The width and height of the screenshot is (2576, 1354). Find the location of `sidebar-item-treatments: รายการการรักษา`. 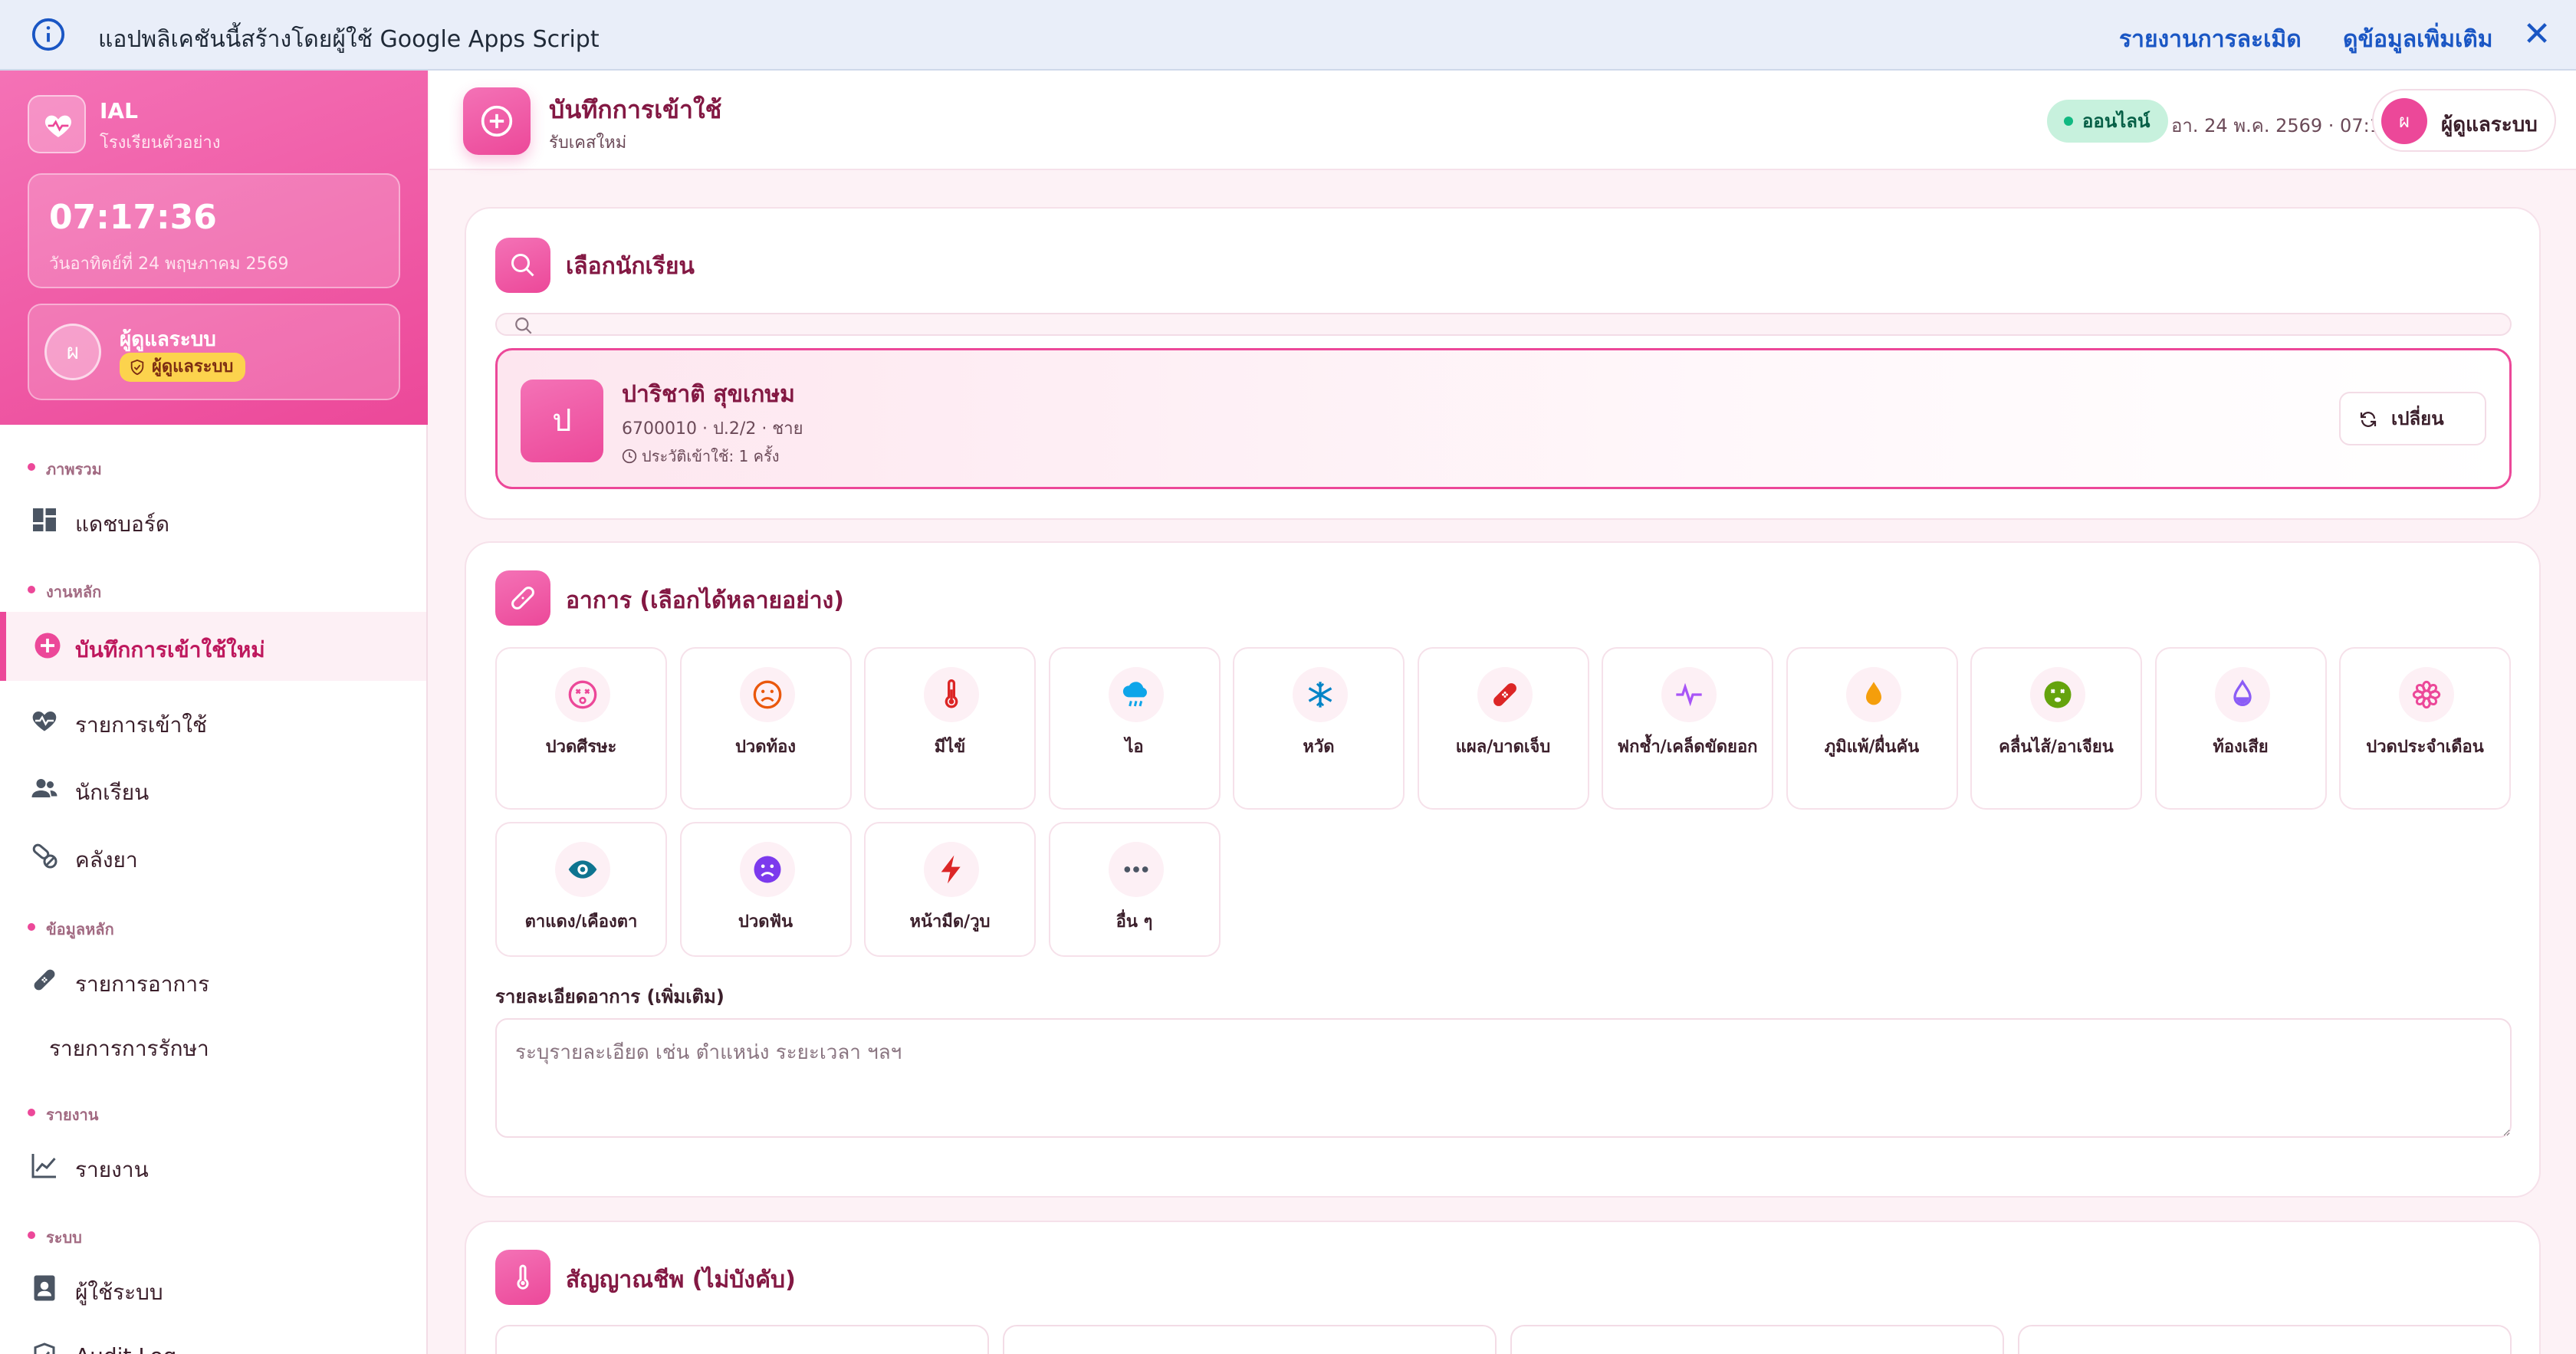

sidebar-item-treatments: รายการการรักษา is located at coordinates (213, 1044).